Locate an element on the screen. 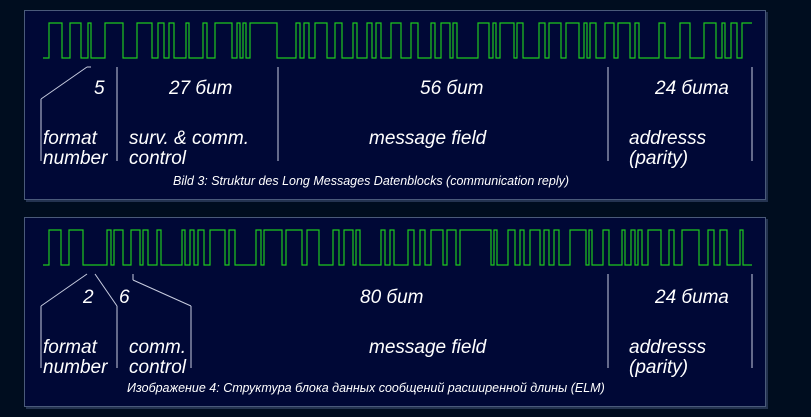 The image size is (811, 417). comm-label: comm. is located at coordinates (157, 347).